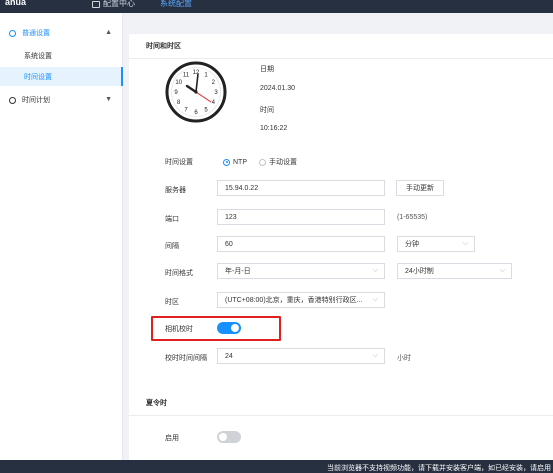 The height and width of the screenshot is (473, 553). What do you see at coordinates (240, 162) in the screenshot?
I see `radio-ntp-label: NTP` at bounding box center [240, 162].